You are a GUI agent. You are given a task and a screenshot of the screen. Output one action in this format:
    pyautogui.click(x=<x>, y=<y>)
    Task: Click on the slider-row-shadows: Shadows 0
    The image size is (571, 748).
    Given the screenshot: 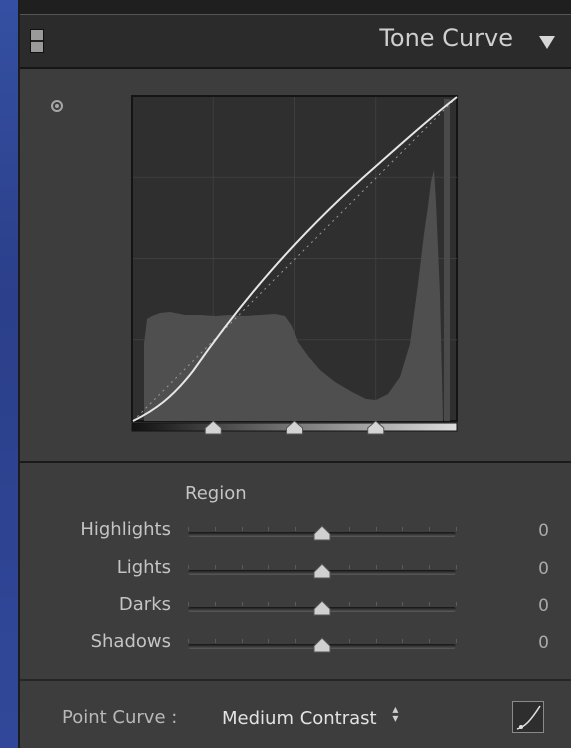 What is the action you would take?
    pyautogui.click(x=295, y=644)
    